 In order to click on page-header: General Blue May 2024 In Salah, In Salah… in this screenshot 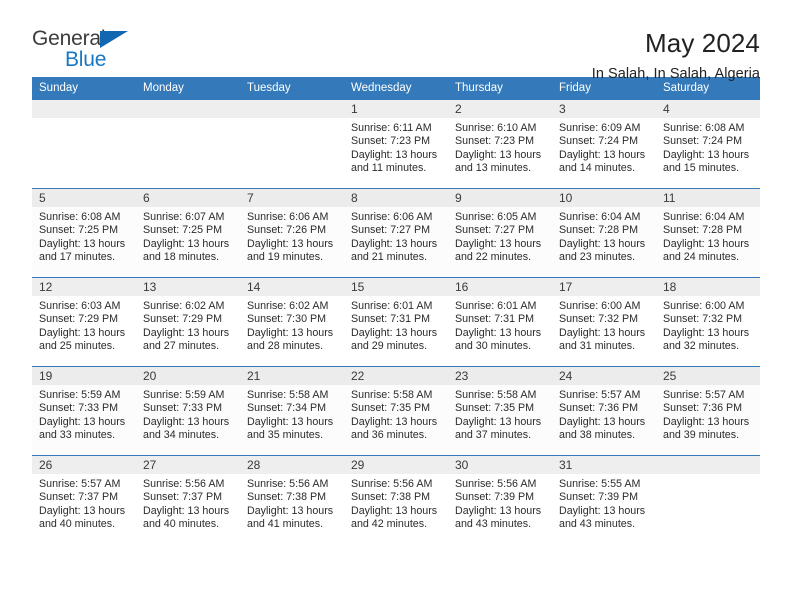, I will do `click(396, 41)`.